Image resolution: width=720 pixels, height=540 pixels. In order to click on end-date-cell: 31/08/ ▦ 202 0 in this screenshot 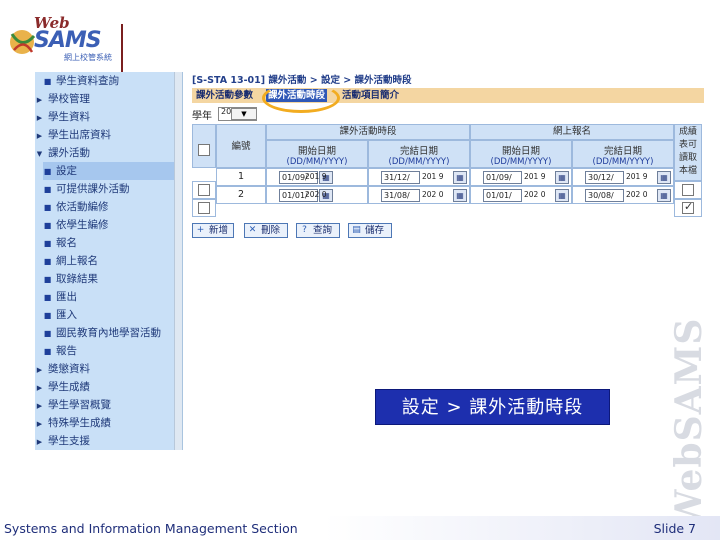, I will do `click(419, 195)`.